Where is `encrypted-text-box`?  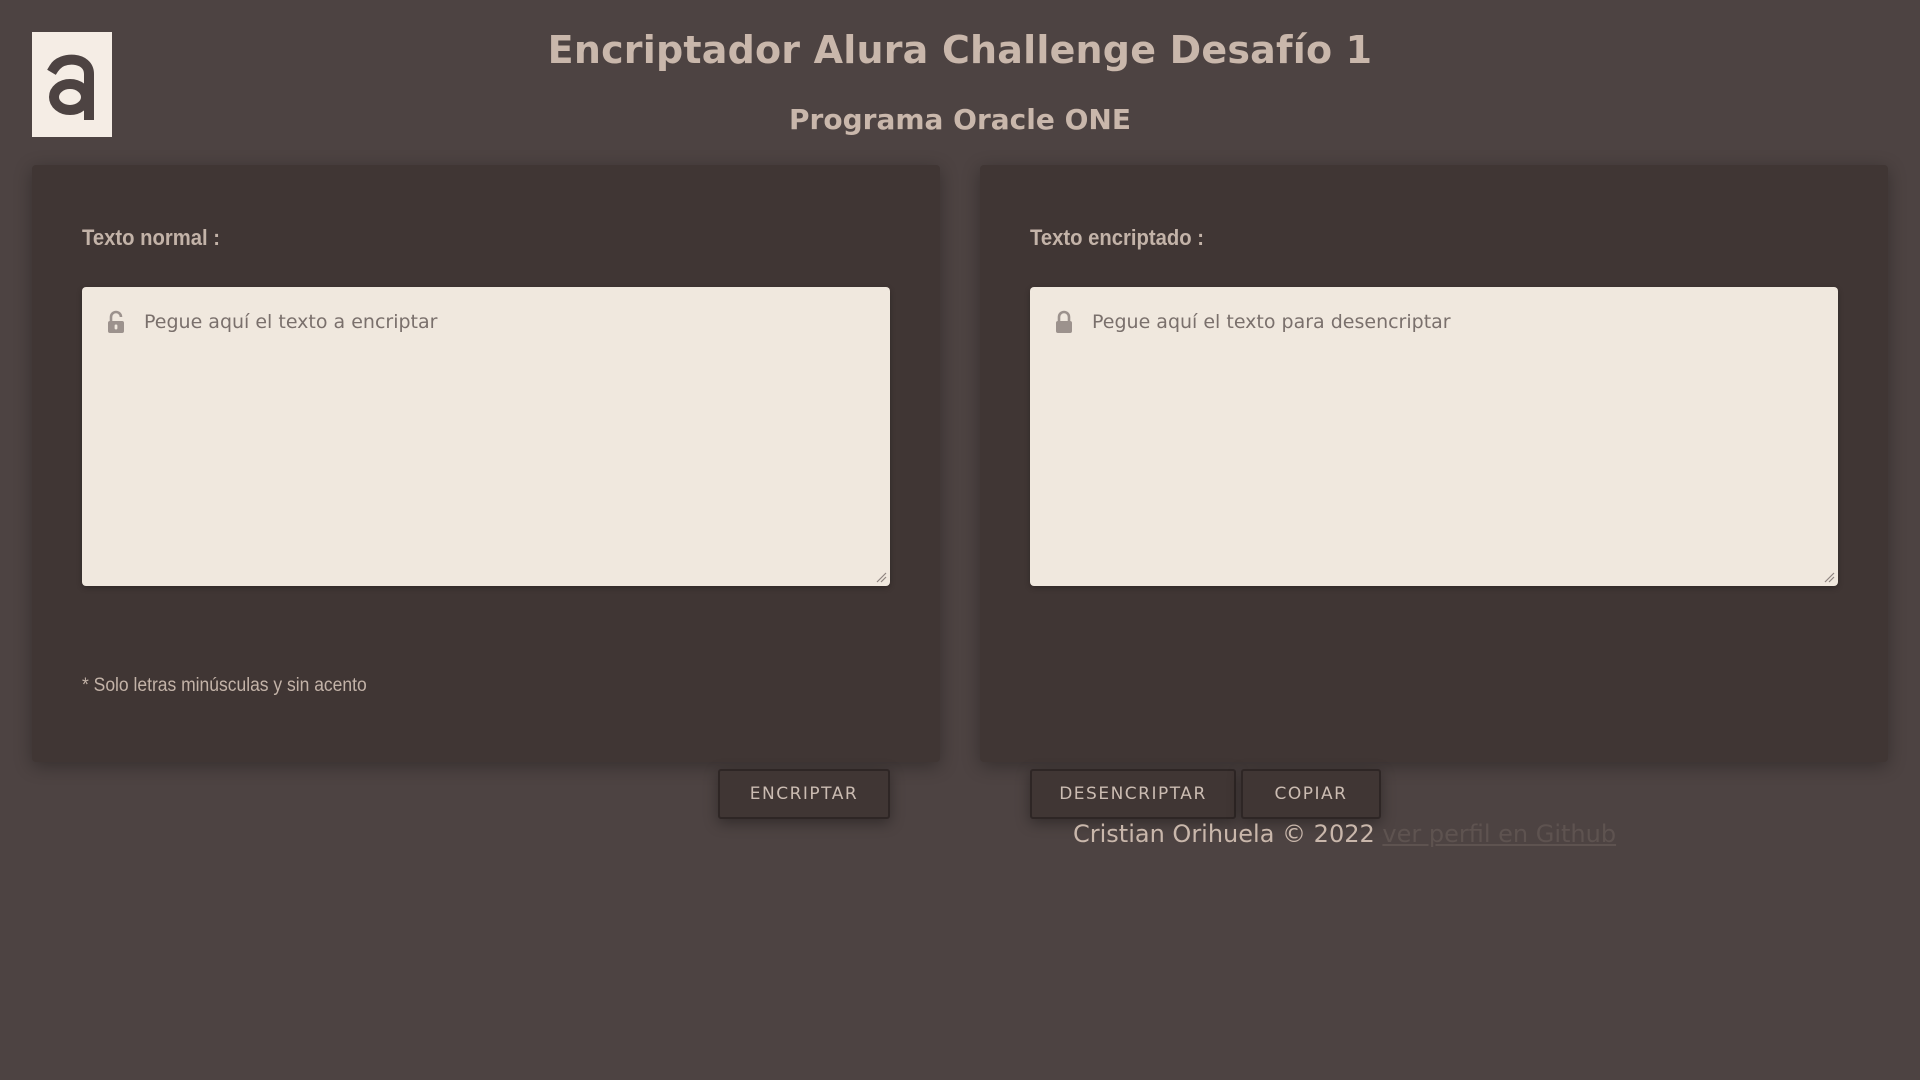
encrypted-text-box is located at coordinates (1434, 436).